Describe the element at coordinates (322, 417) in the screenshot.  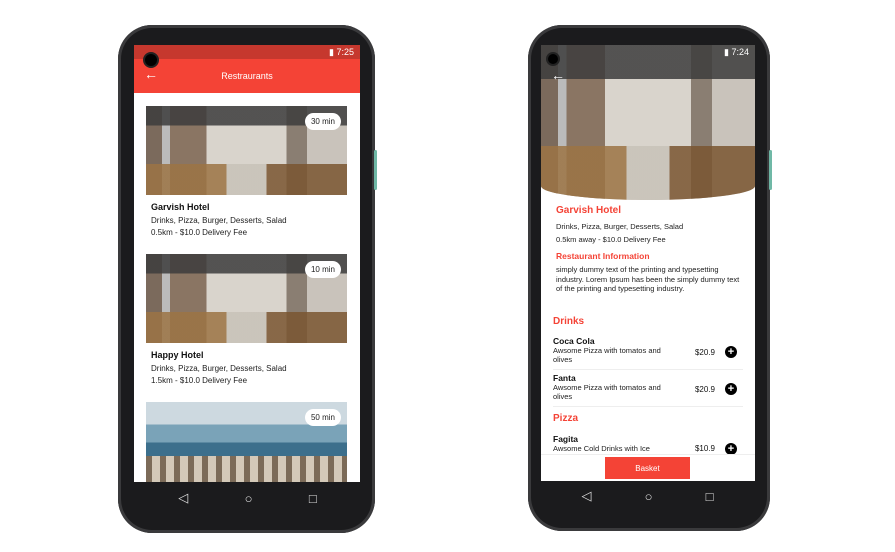
I see `time-badge: 50 min` at that location.